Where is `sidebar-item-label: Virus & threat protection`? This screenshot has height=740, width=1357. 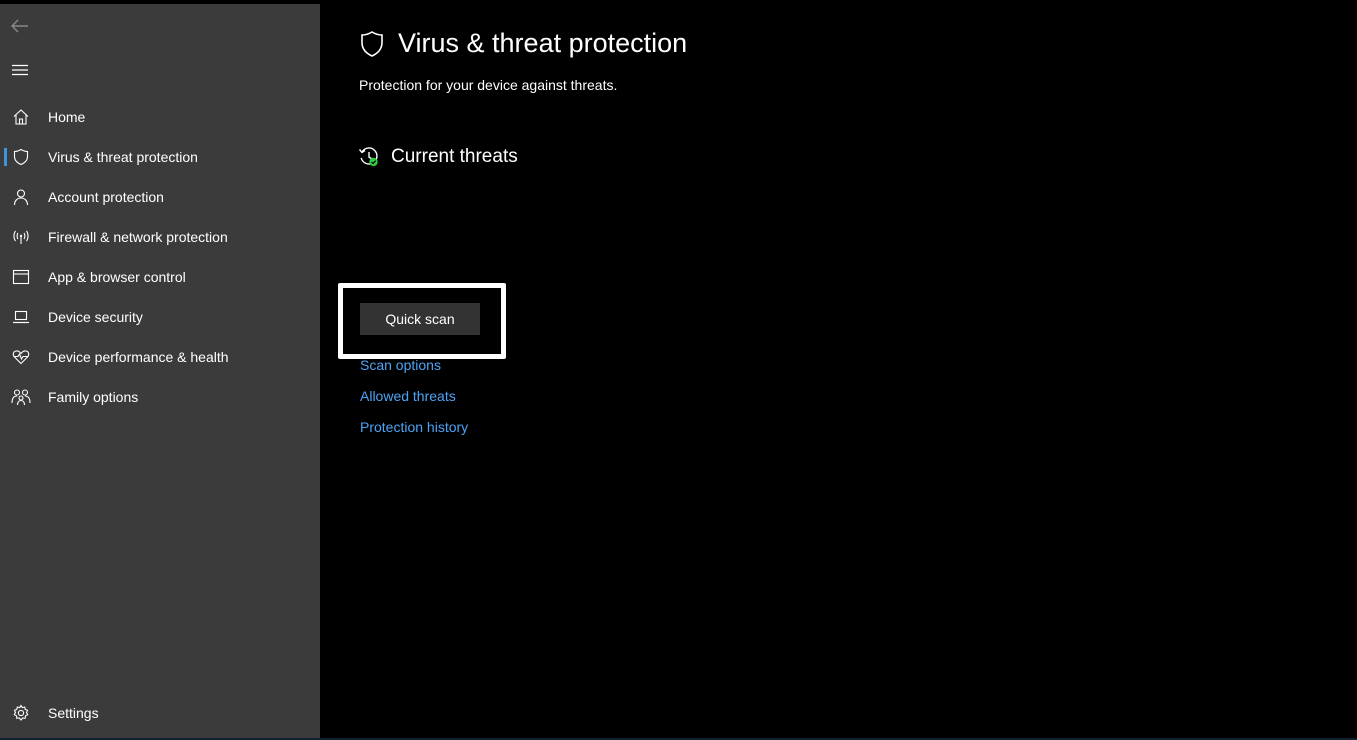 sidebar-item-label: Virus & threat protection is located at coordinates (123, 157).